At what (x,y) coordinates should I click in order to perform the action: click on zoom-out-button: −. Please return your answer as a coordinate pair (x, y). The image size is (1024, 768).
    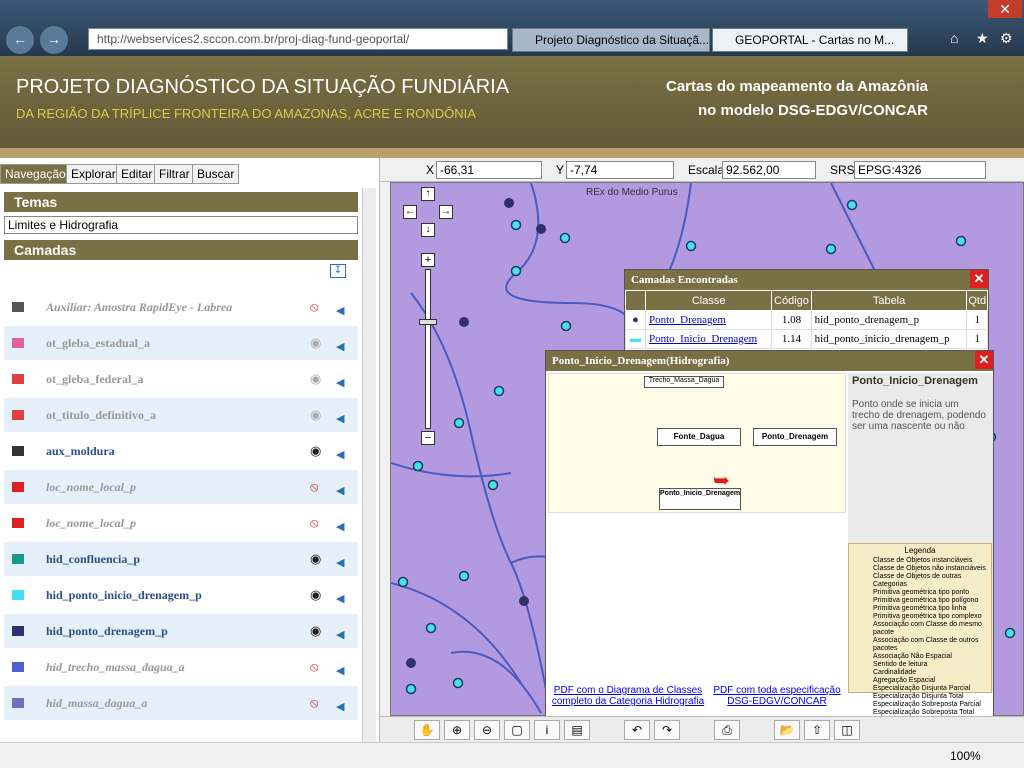
    Looking at the image, I should click on (428, 438).